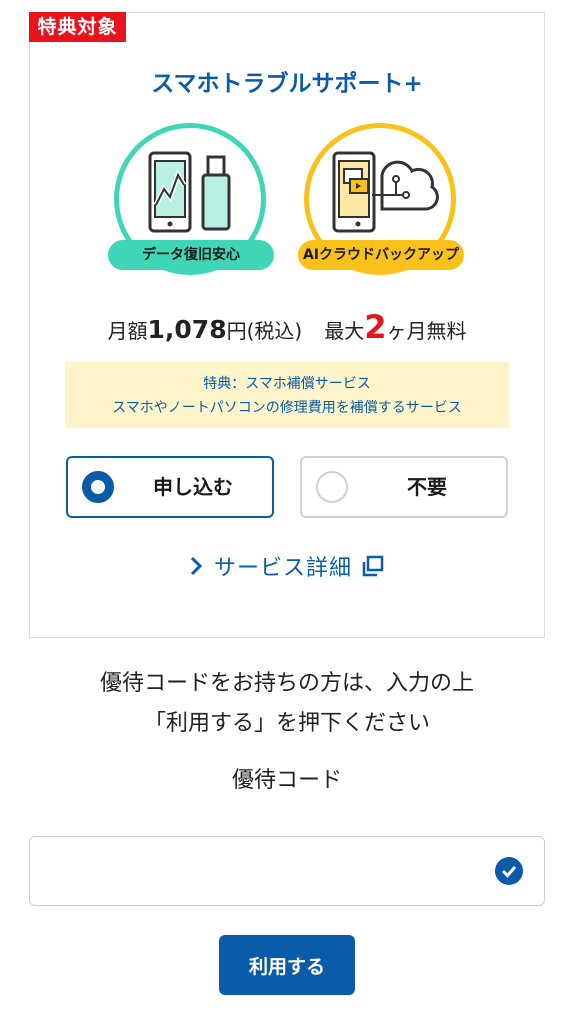  What do you see at coordinates (426, 331) in the screenshot?
I see `free-suffix: ヶ月無料` at bounding box center [426, 331].